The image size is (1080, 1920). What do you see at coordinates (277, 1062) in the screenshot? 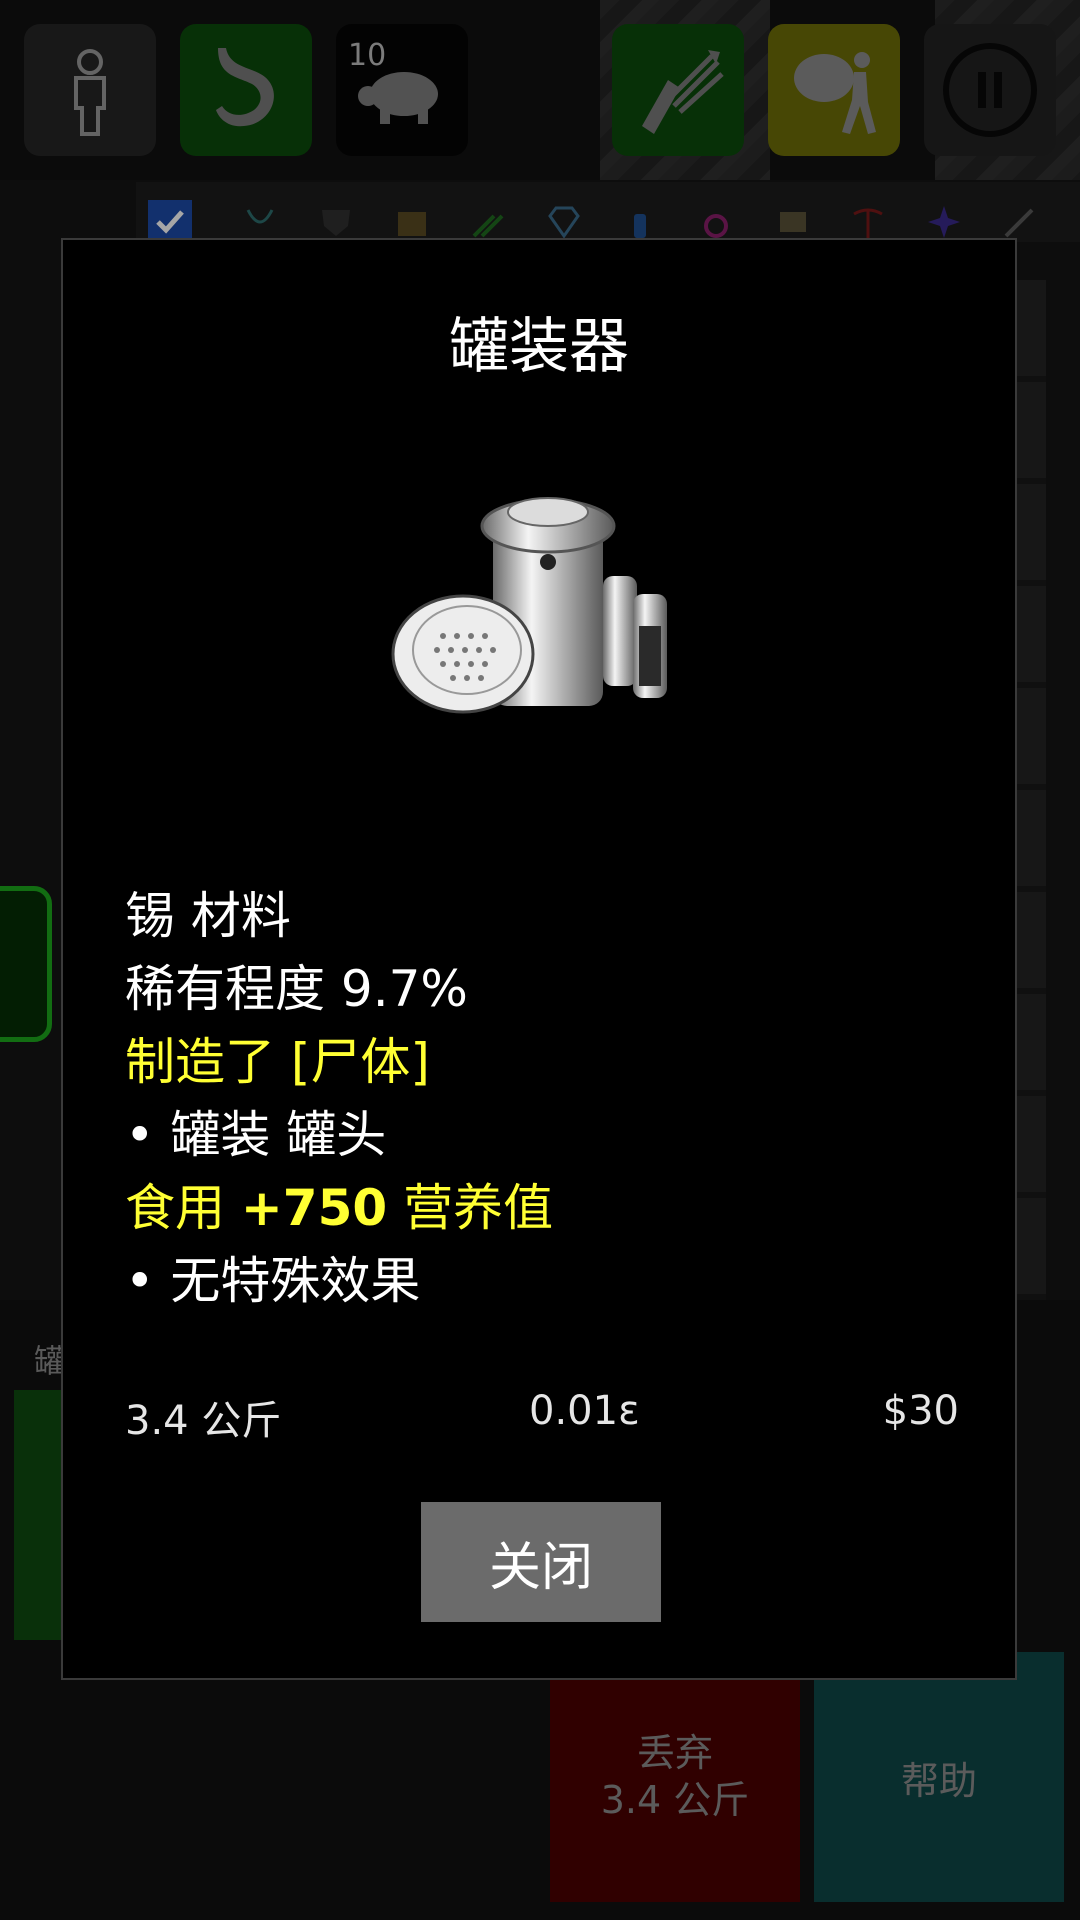
I see `crafted-from-line: 制造了 [尸体]` at bounding box center [277, 1062].